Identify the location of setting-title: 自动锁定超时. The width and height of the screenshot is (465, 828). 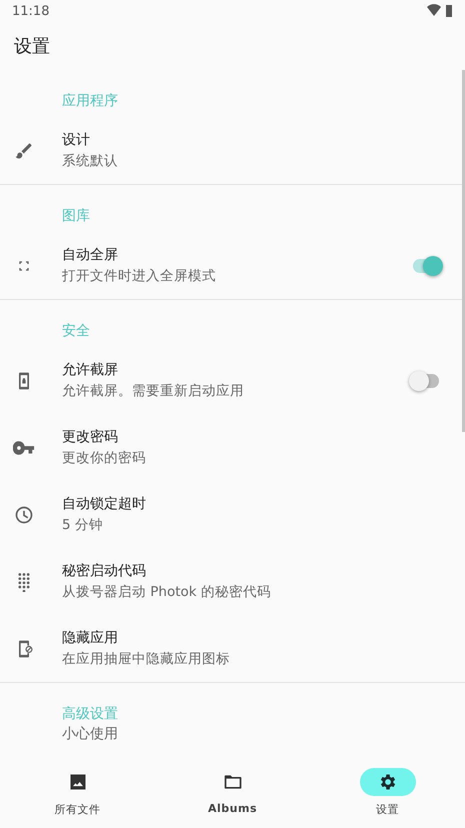
(104, 504).